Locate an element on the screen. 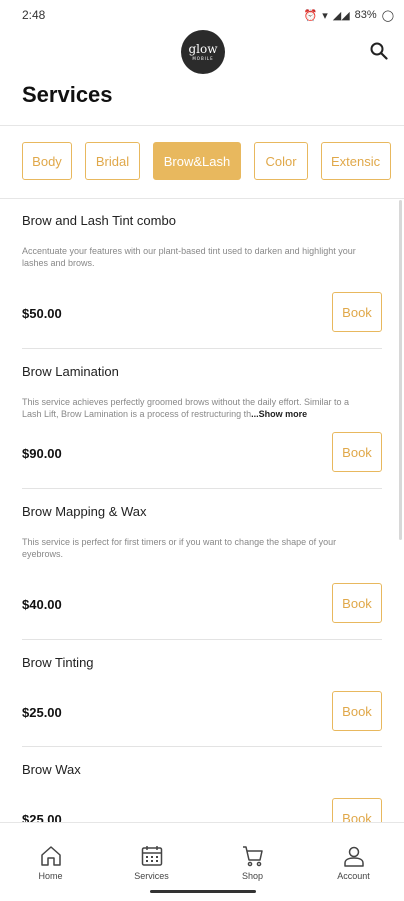 The width and height of the screenshot is (404, 901). nav-home: Home is located at coordinates (50, 862).